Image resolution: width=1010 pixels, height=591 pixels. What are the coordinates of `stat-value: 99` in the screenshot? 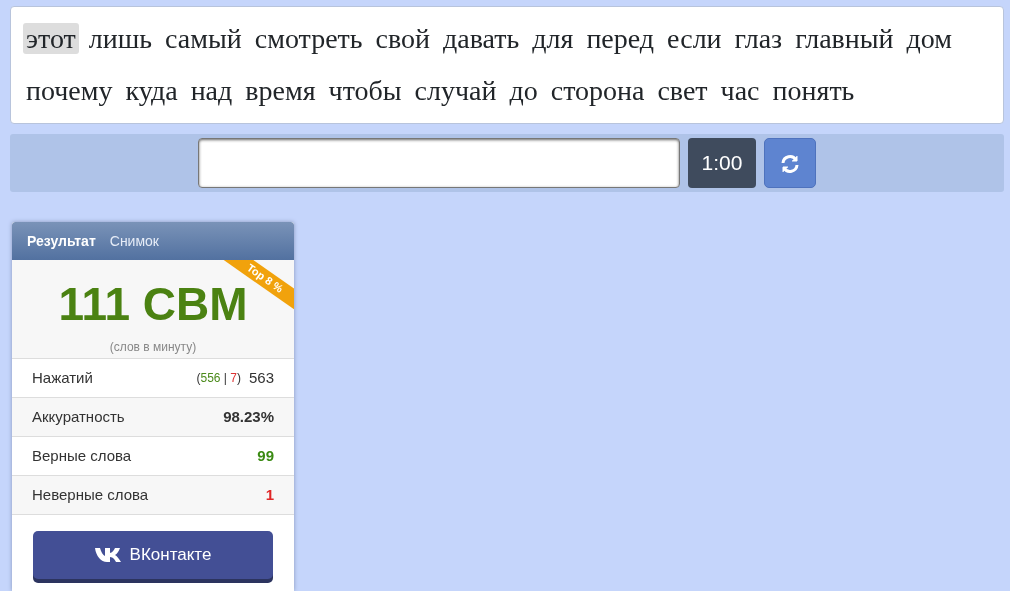 It's located at (265, 455).